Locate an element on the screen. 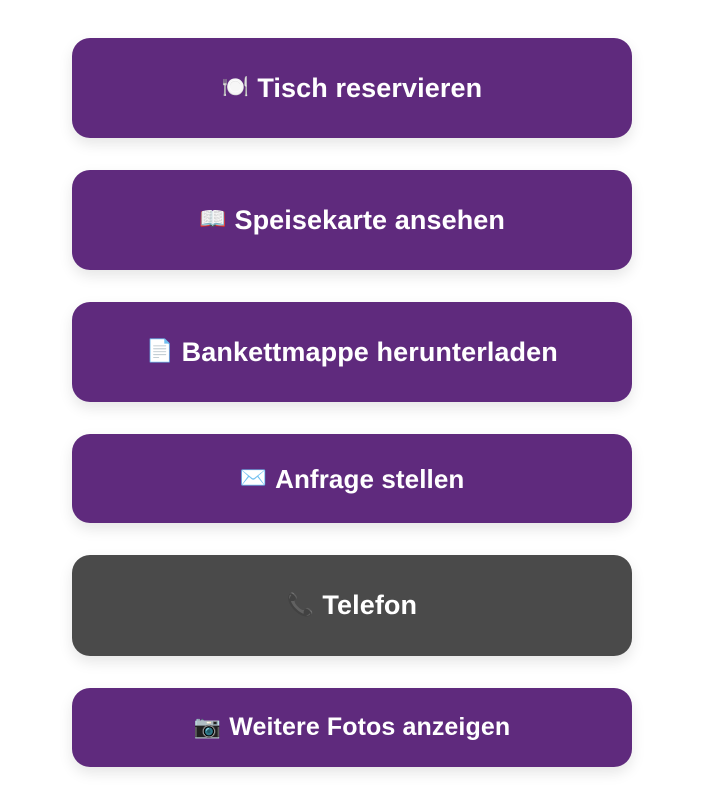 This screenshot has height=808, width=708. phone-icon: 📞 is located at coordinates (300, 605).